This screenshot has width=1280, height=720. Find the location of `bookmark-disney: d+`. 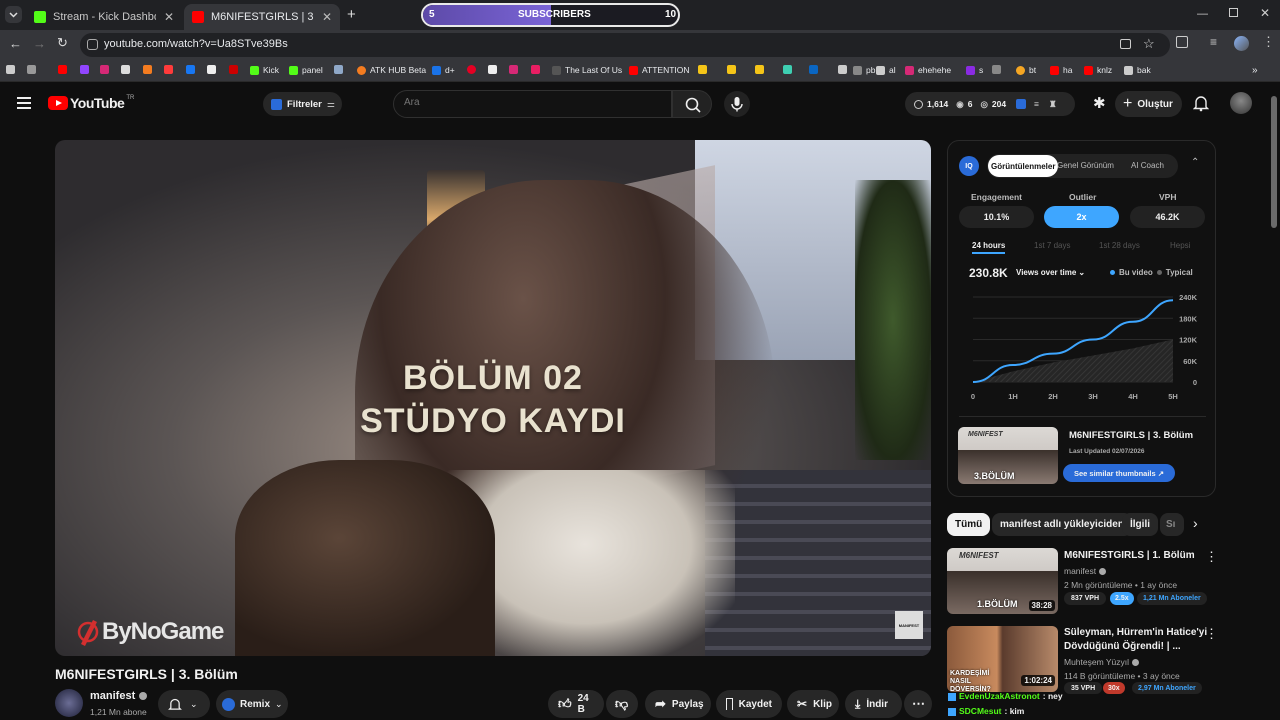

bookmark-disney: d+ is located at coordinates (443, 70).